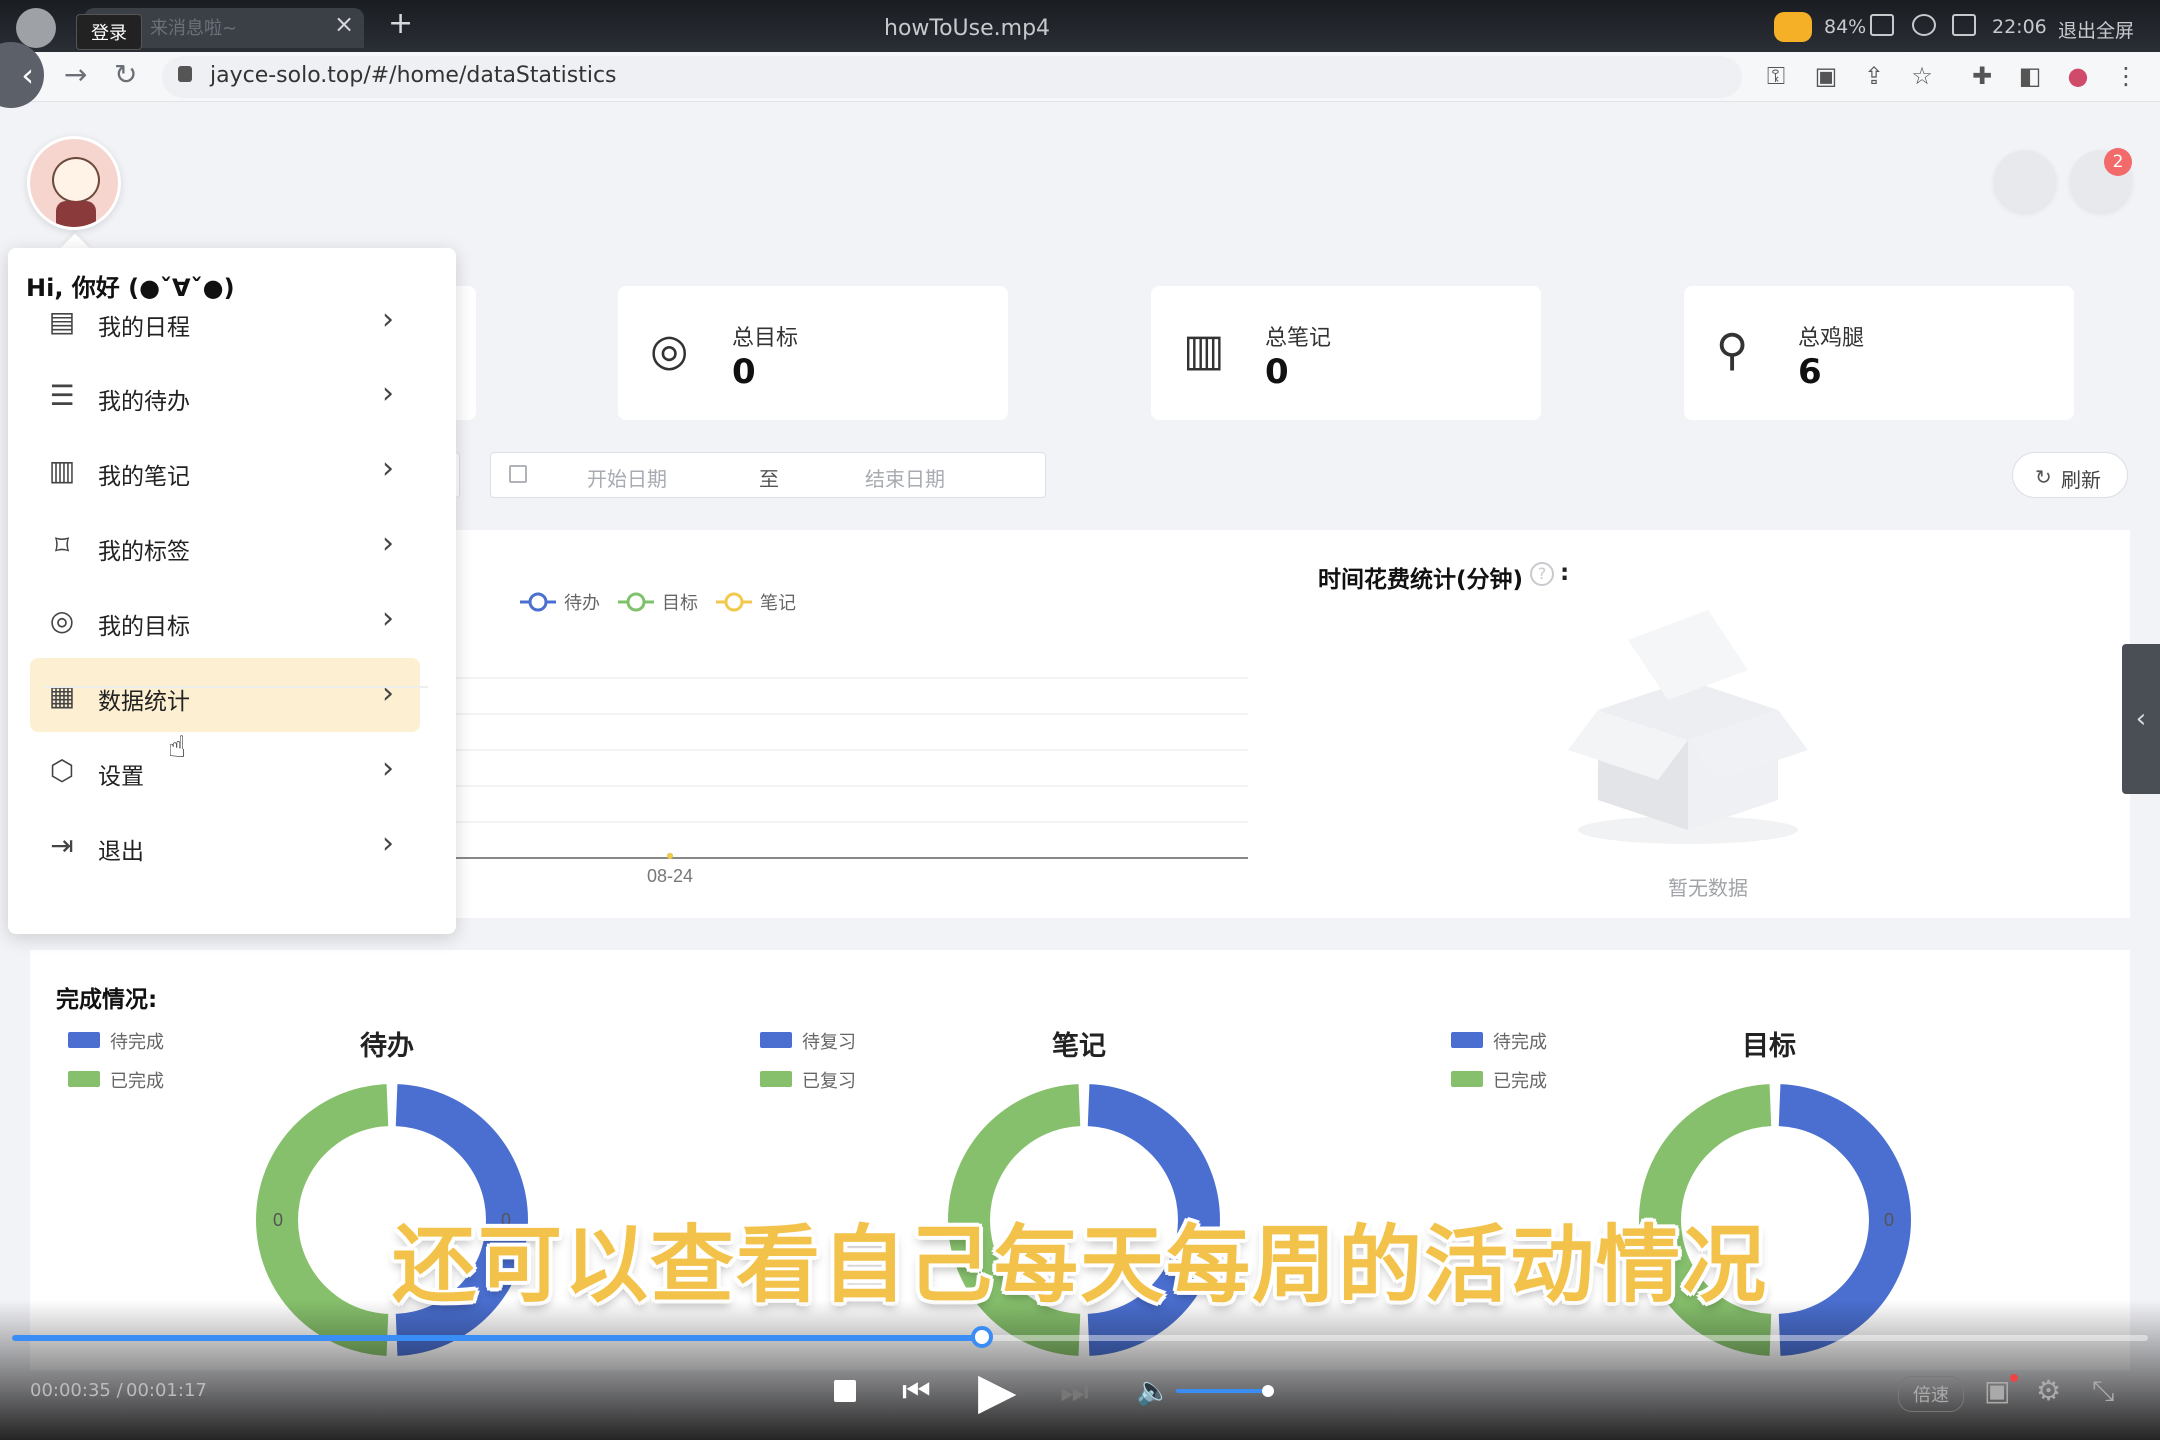  What do you see at coordinates (400, 23) in the screenshot?
I see `new-tab-icon: +` at bounding box center [400, 23].